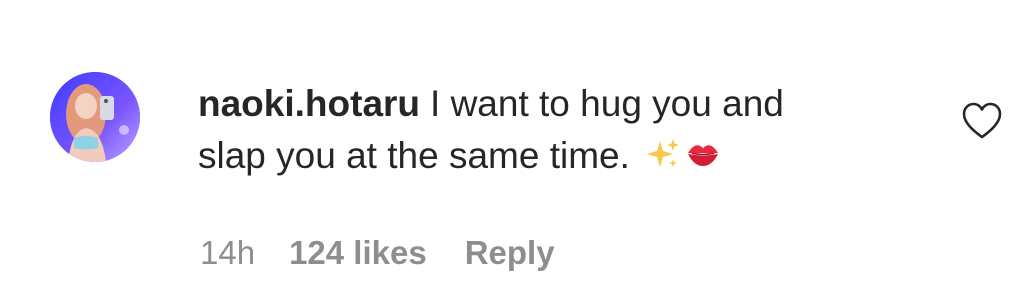 The width and height of the screenshot is (1024, 302). I want to click on like-button, so click(982, 121).